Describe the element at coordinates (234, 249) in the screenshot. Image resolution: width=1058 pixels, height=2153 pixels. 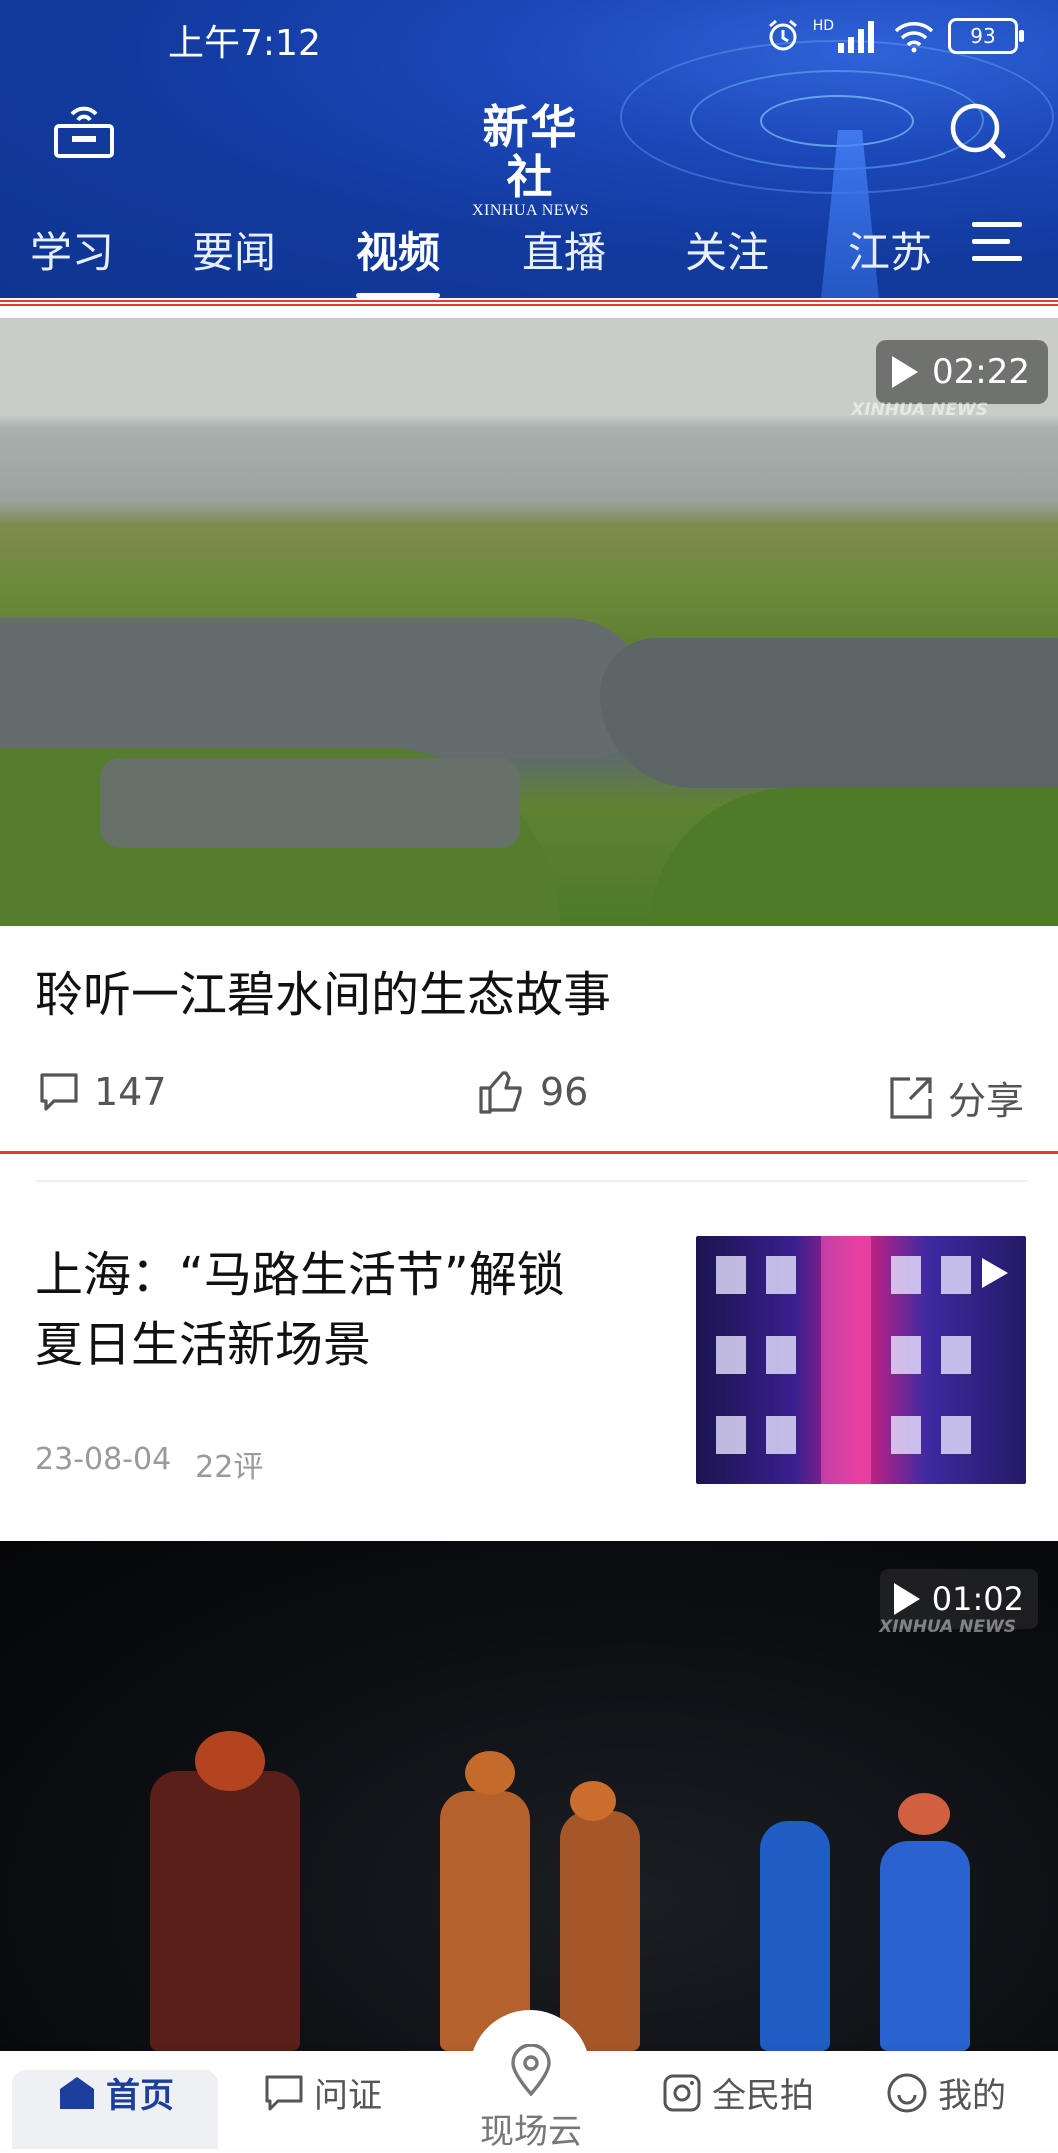
I see `tab-headlines: 要闻` at that location.